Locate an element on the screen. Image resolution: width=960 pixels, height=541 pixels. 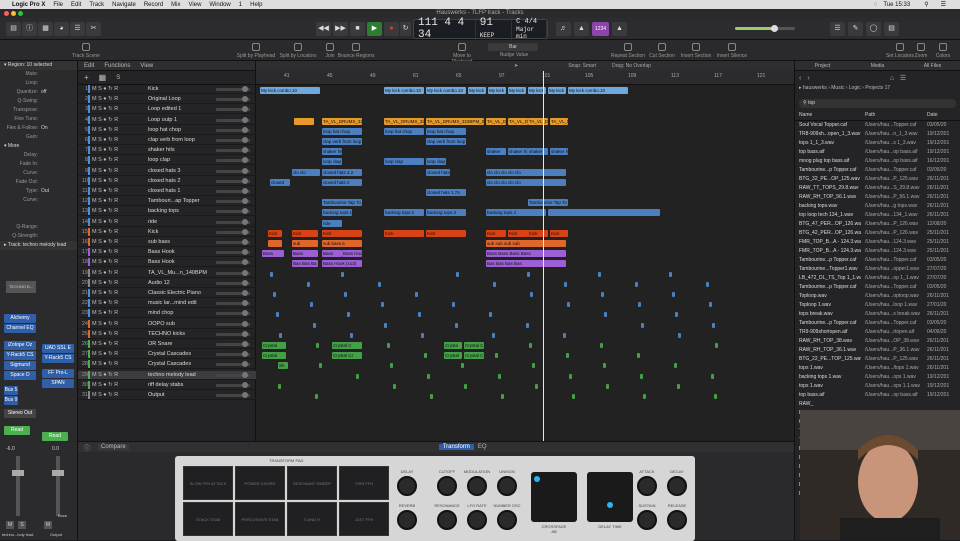
more-param-row: Type: Out is located at coordinates (38, 191).